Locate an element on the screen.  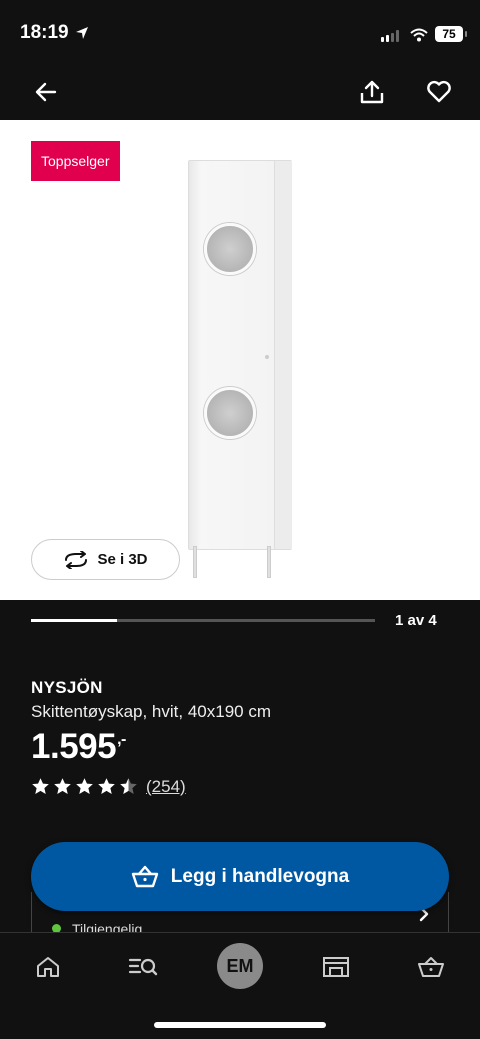
rating-stars is located at coordinates (84, 786).